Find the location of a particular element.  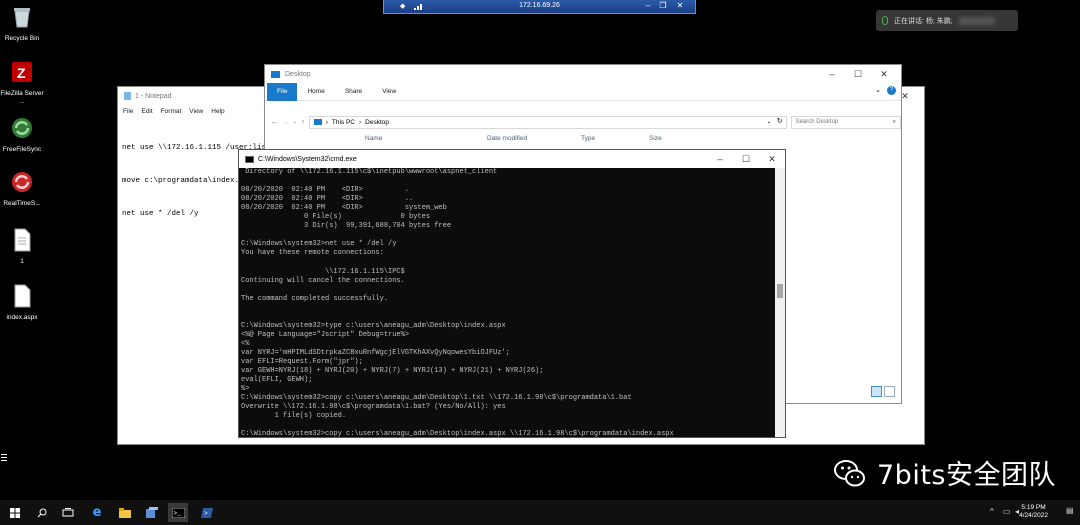

address-bar: › This PC › Desktop ⌄ ↻ is located at coordinates (547, 122).